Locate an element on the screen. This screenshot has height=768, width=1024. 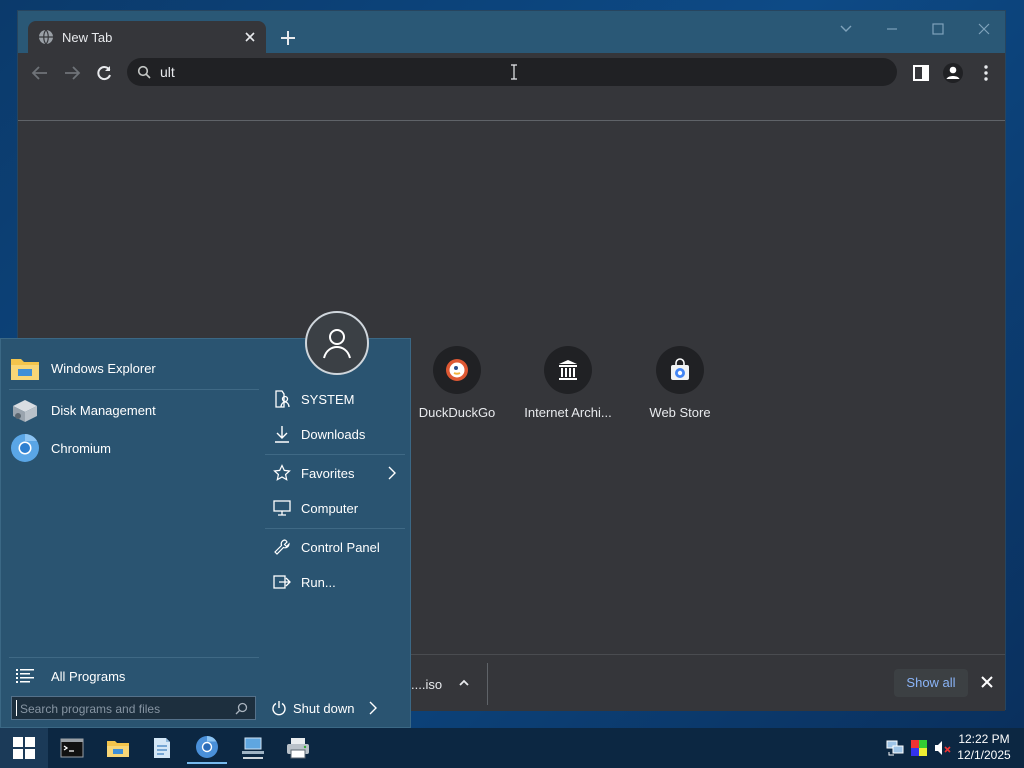
tab-strip: New Tab is located at coordinates (511, 32).